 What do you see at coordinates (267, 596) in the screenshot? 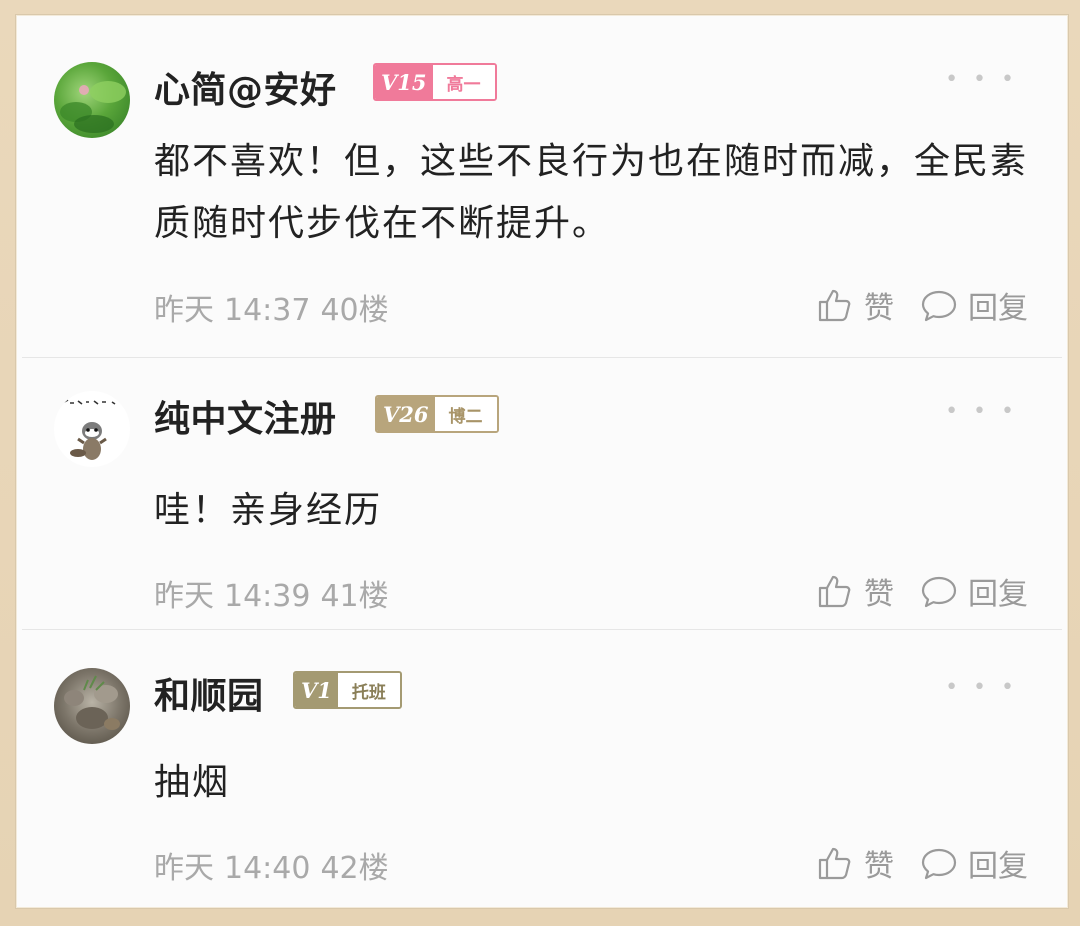
I see `comment-time: 14:39` at bounding box center [267, 596].